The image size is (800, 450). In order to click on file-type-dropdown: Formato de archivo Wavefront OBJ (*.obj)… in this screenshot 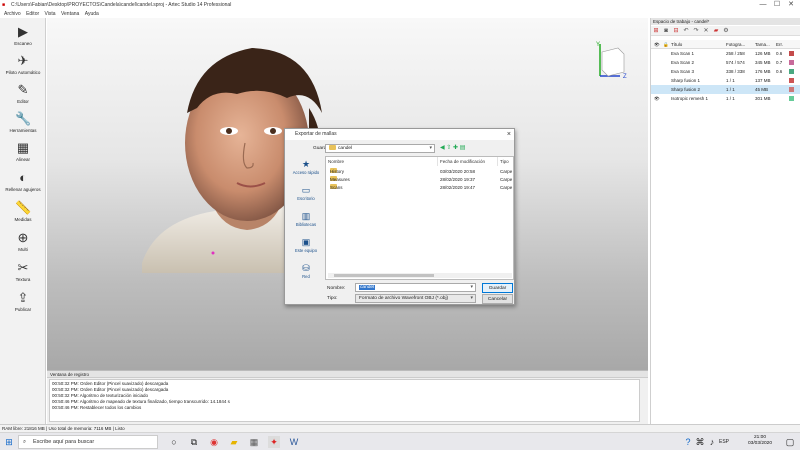, I will do `click(415, 298)`.